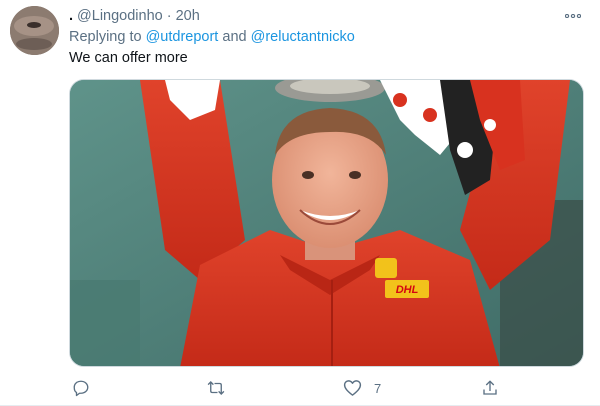 Image resolution: width=600 pixels, height=406 pixels. Describe the element at coordinates (188, 16) in the screenshot. I see `timestamp: 20h` at that location.